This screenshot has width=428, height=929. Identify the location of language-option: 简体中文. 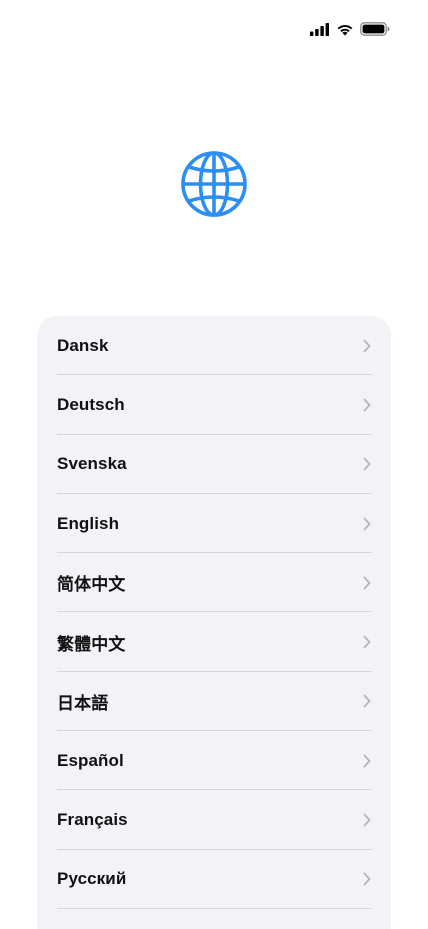
(214, 583).